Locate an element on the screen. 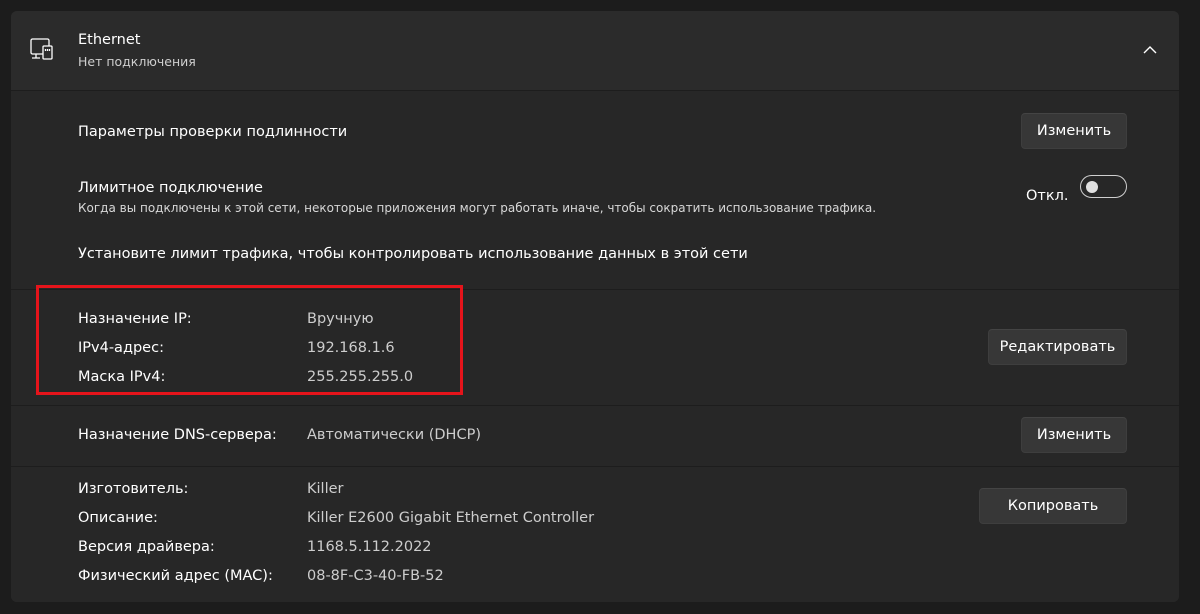  metered-toggle-label: Откл. is located at coordinates (1047, 196).